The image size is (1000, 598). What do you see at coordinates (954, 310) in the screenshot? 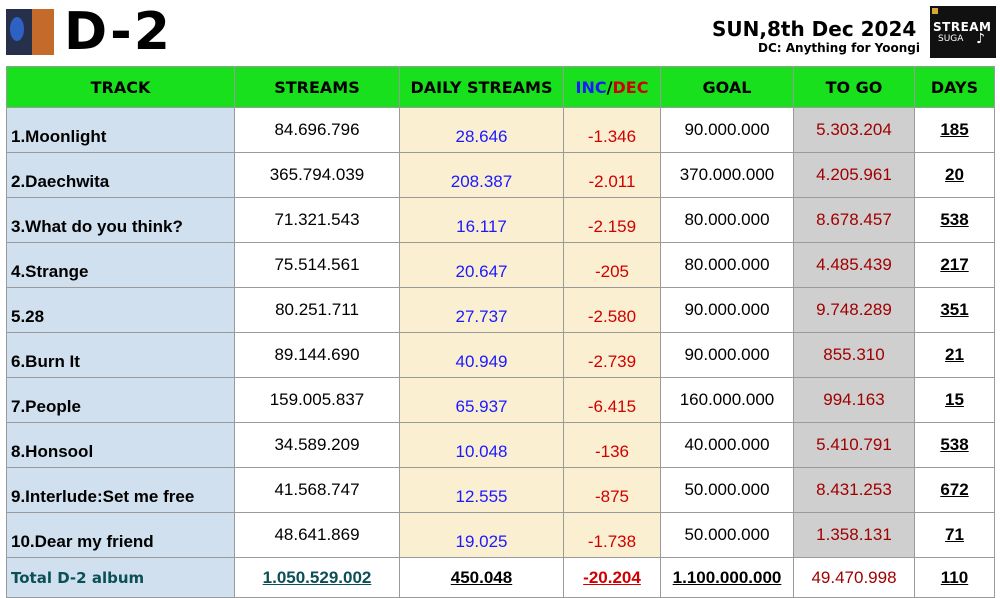
I see `cell-days: 351` at bounding box center [954, 310].